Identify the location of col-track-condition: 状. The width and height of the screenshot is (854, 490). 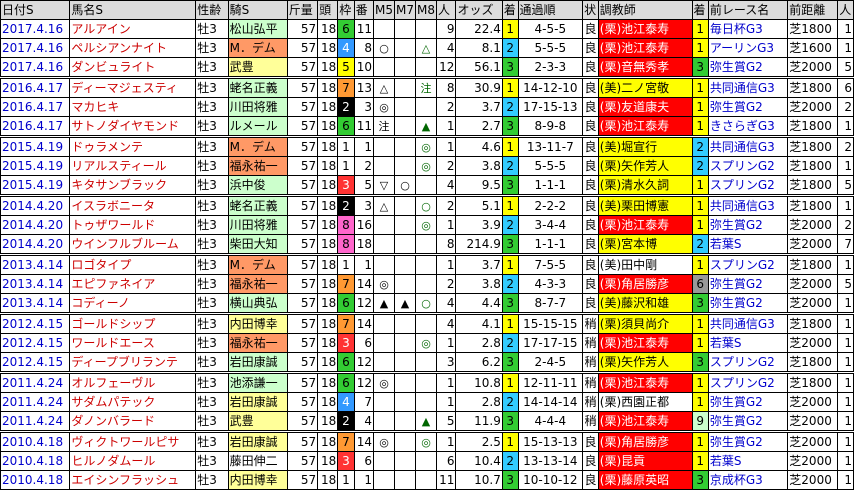
(590, 10).